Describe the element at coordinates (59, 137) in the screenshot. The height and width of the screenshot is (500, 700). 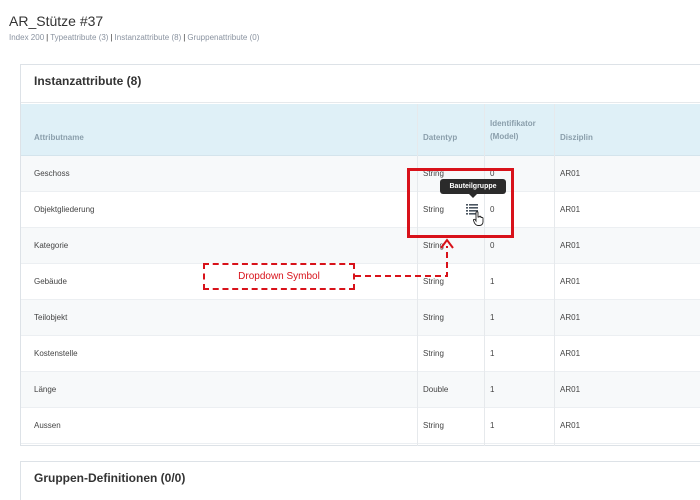
I see `column-header-attributname: Attributname` at that location.